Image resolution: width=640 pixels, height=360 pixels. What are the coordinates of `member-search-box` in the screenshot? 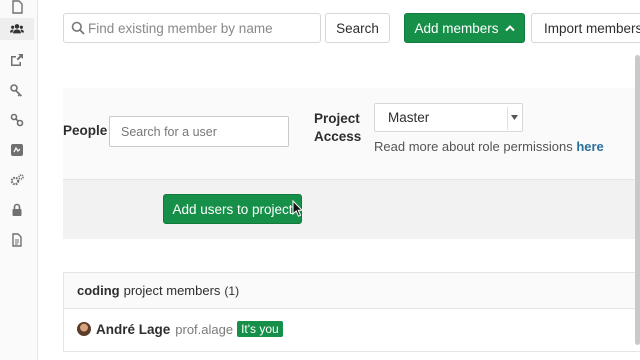 It's located at (192, 28).